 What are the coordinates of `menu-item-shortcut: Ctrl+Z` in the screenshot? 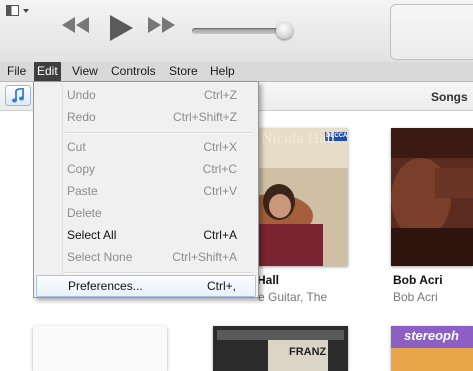 It's located at (220, 95).